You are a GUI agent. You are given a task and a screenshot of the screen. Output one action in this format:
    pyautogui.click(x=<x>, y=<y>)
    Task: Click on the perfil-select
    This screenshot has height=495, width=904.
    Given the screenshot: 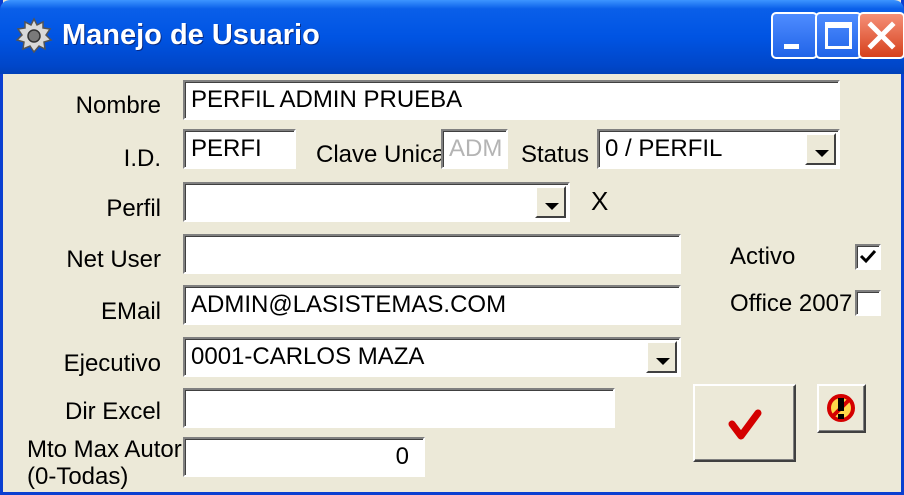 What is the action you would take?
    pyautogui.click(x=376, y=202)
    